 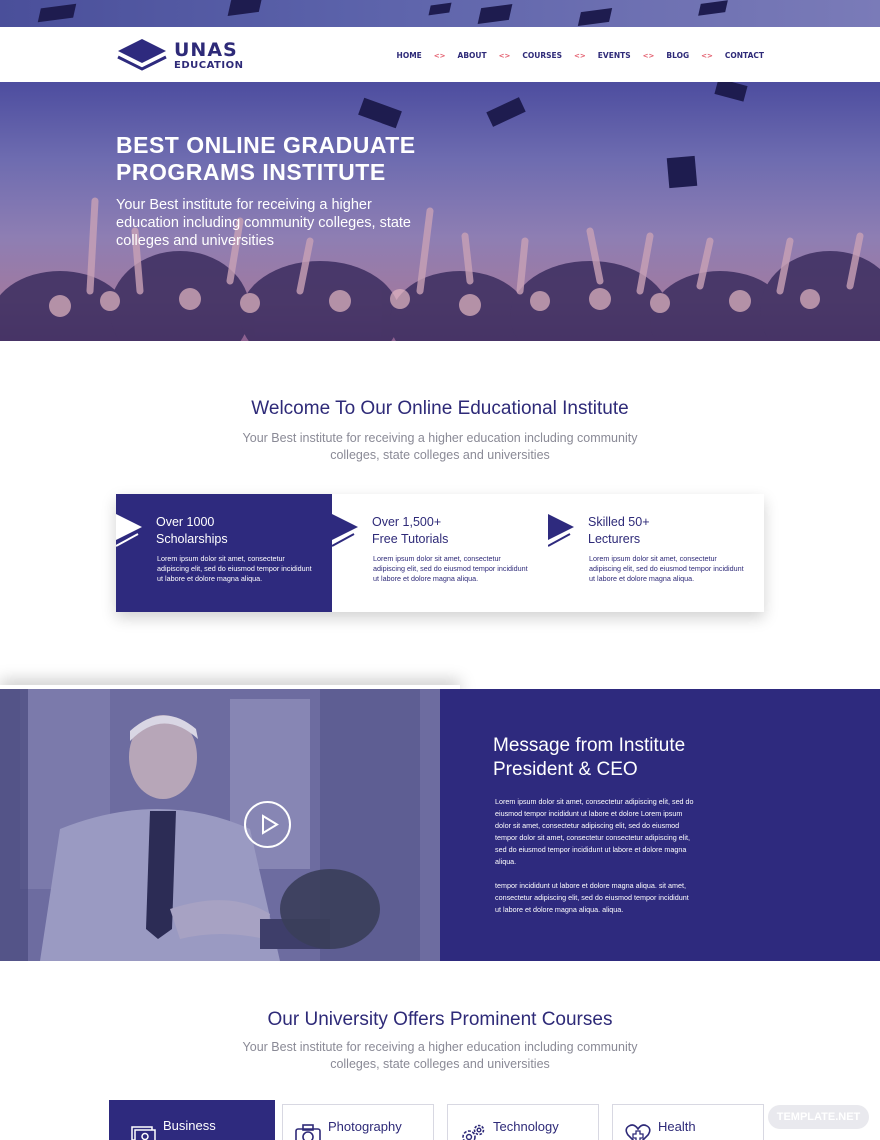 What do you see at coordinates (409, 55) in the screenshot?
I see `nav-home: HOME` at bounding box center [409, 55].